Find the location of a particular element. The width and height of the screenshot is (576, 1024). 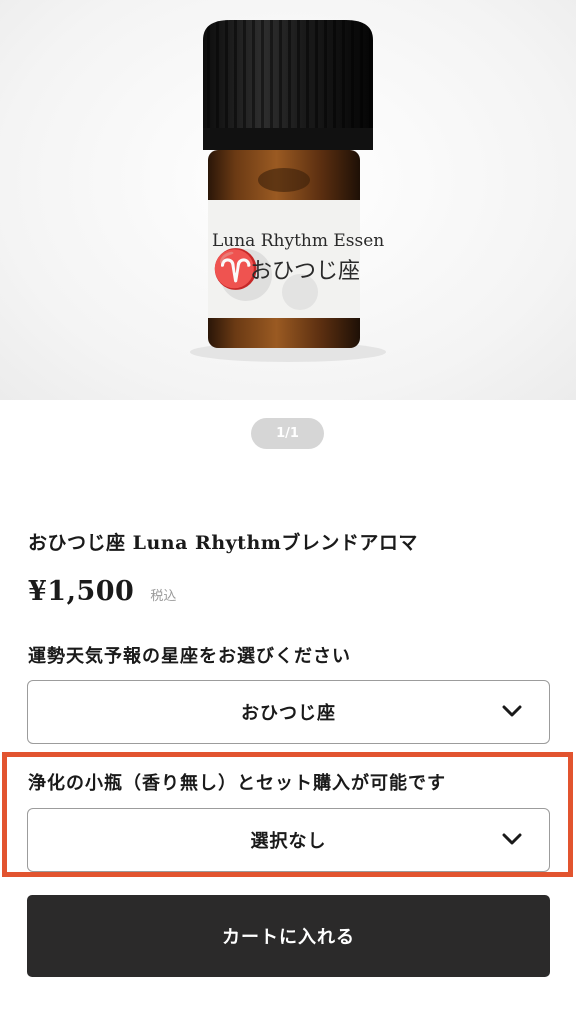

bottle-set-select: 選択なし is located at coordinates (288, 840).